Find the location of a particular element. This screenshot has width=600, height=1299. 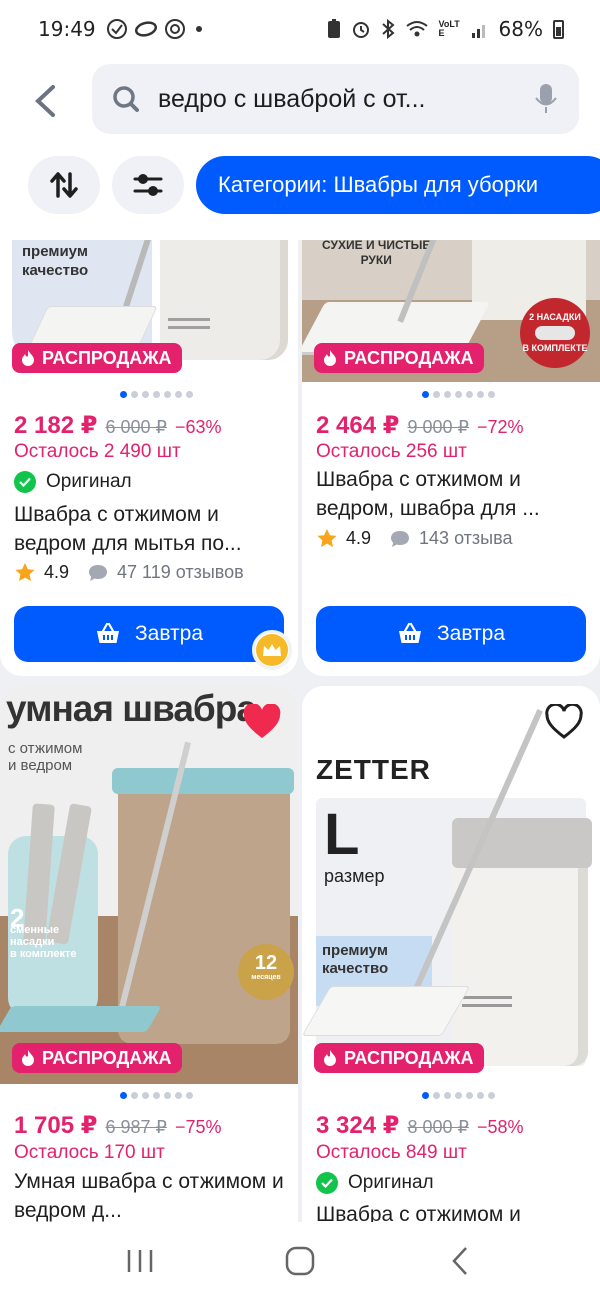

recent-apps-button is located at coordinates (140, 1261).